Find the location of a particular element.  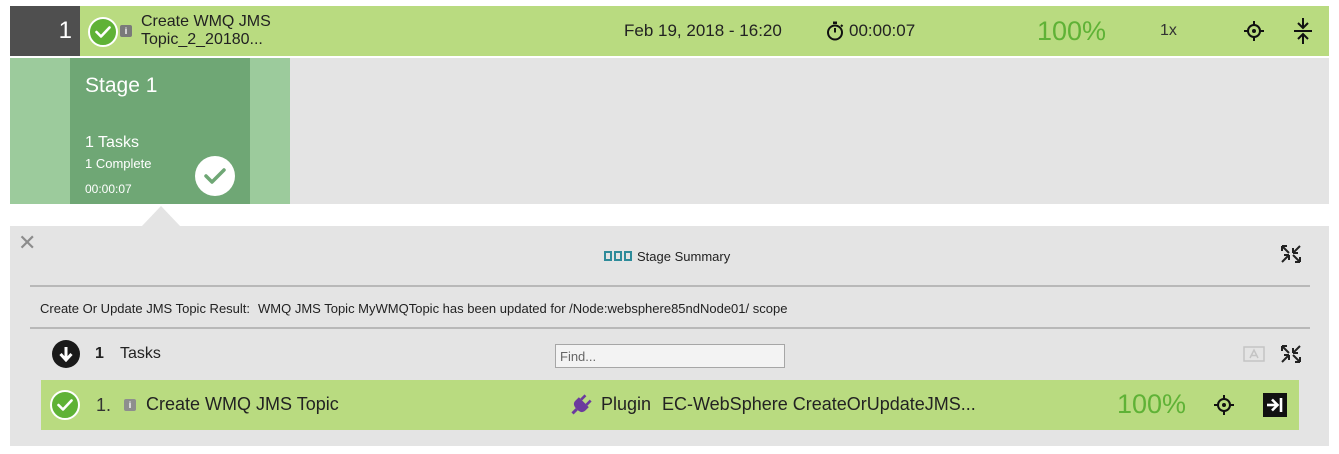

stage-summary-header: Stage Summary is located at coordinates (667, 256).